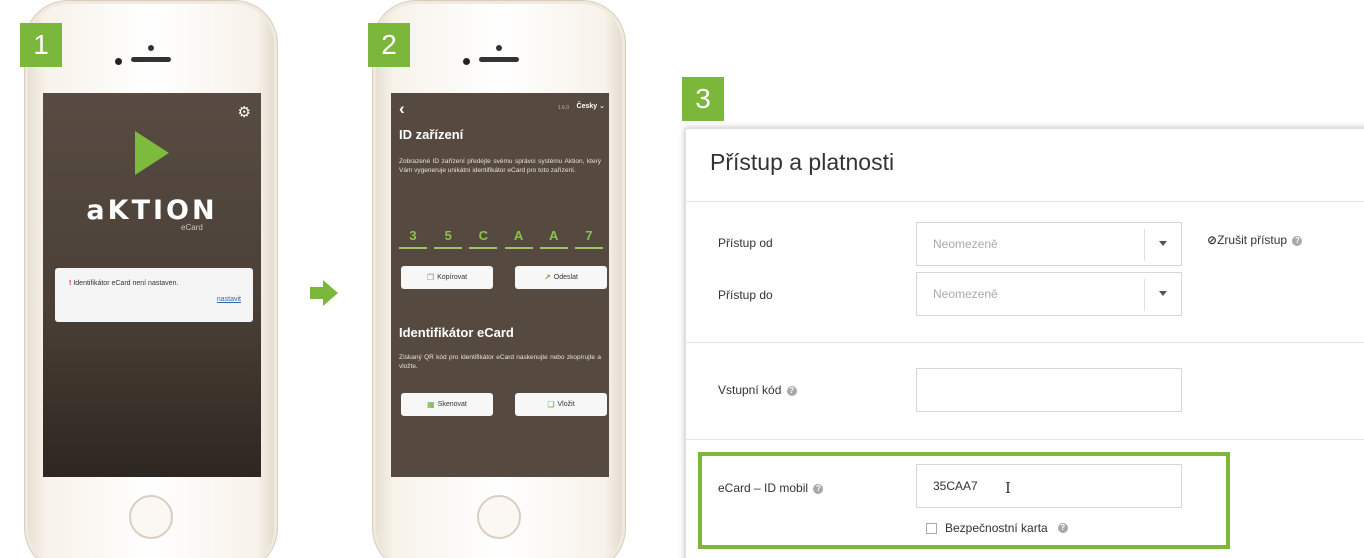 This screenshot has height=558, width=1364. Describe the element at coordinates (563, 108) in the screenshot. I see `app-version: 1.6.0` at that location.